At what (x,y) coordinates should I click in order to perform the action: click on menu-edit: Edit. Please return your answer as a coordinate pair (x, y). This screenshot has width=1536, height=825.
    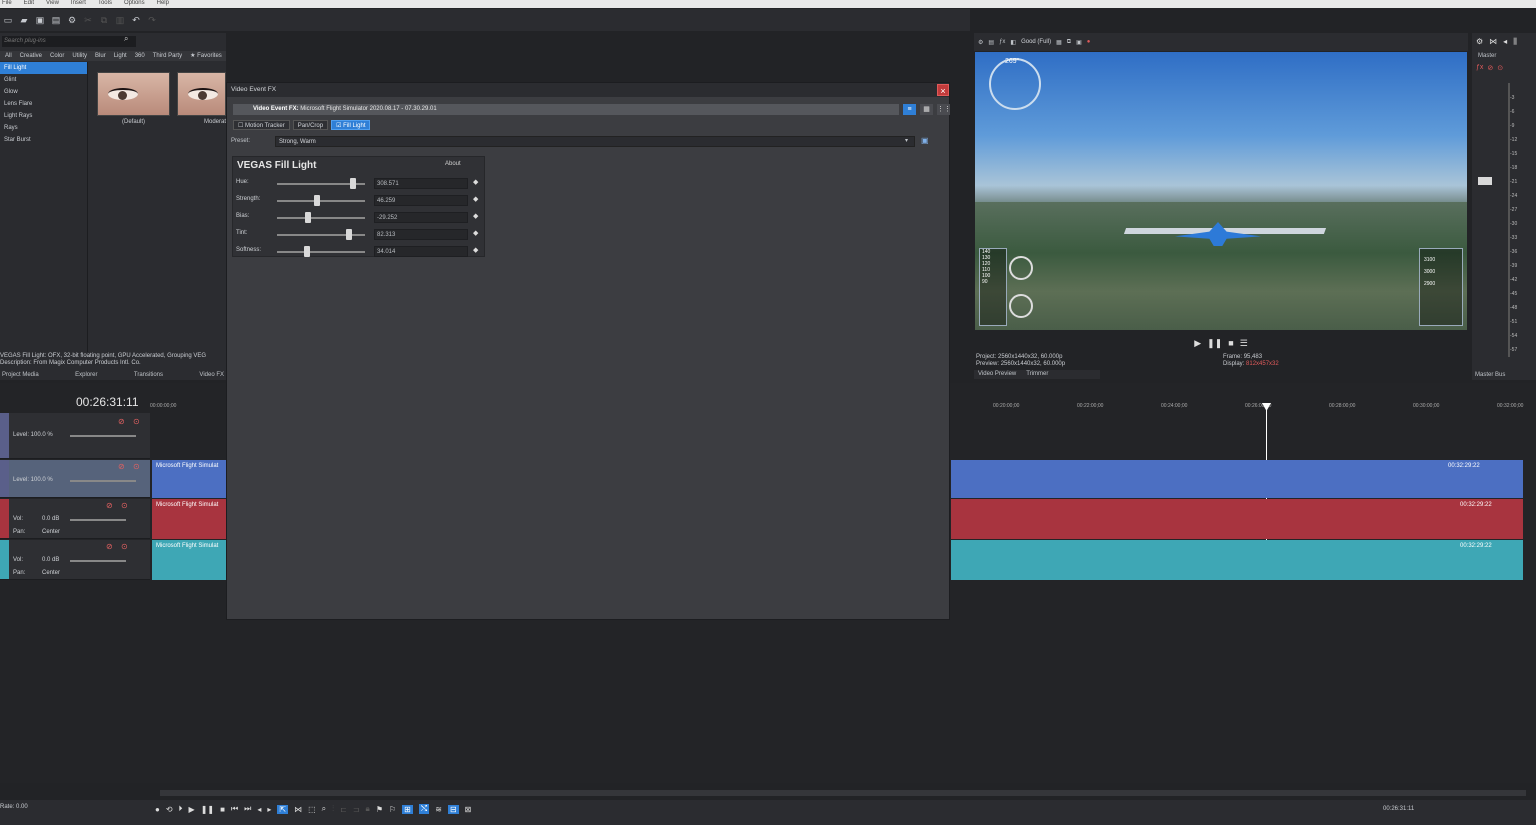
    Looking at the image, I should click on (29, 4).